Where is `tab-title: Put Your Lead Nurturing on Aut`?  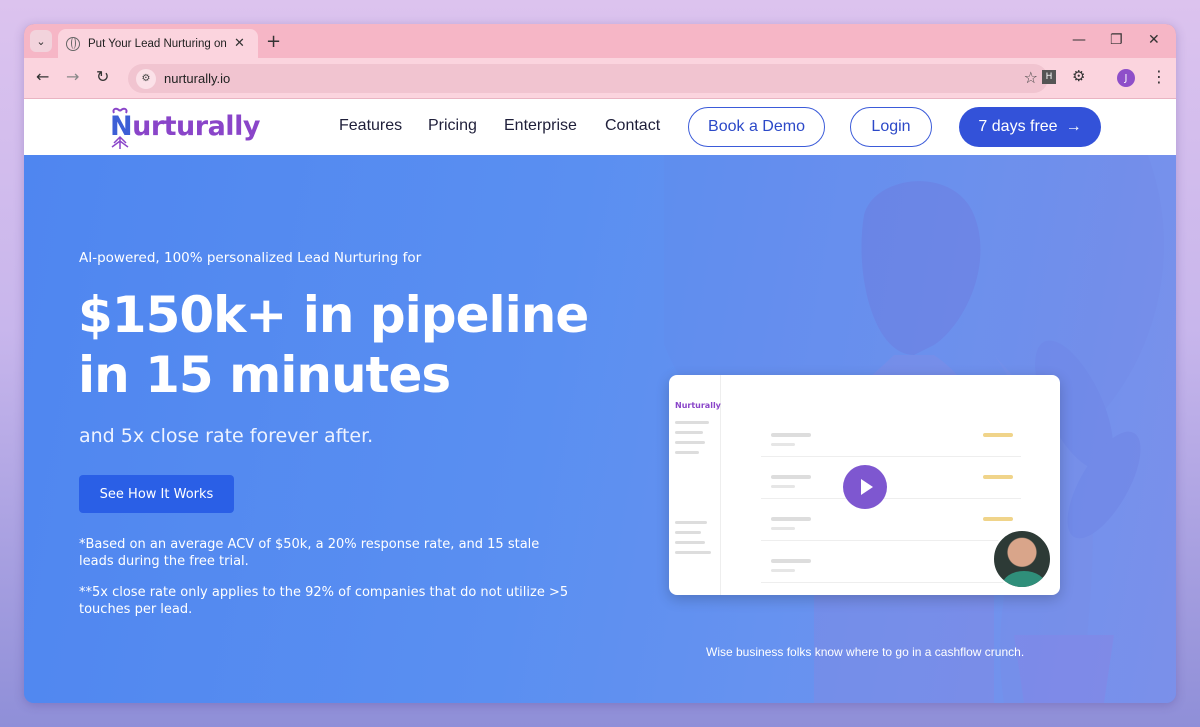 tab-title: Put Your Lead Nurturing on Aut is located at coordinates (158, 43).